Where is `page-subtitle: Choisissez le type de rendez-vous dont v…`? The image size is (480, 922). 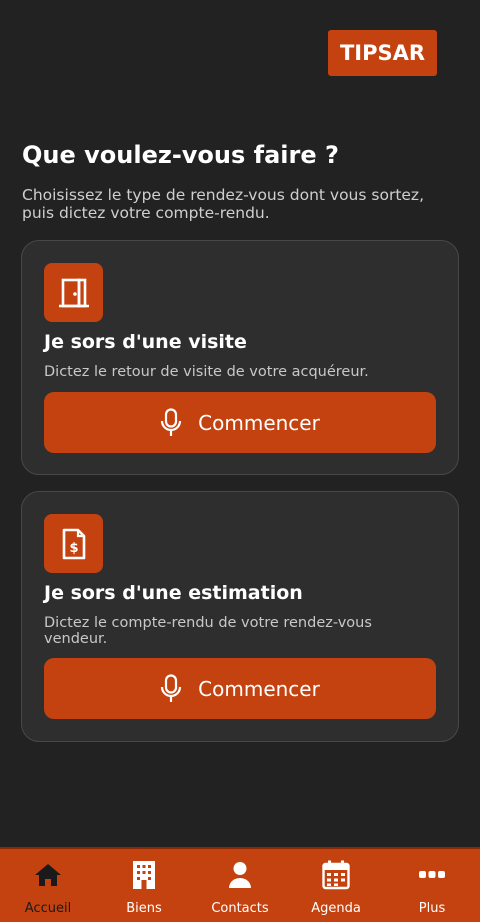
page-subtitle: Choisissez le type de rendez-vous dont v… is located at coordinates (223, 204).